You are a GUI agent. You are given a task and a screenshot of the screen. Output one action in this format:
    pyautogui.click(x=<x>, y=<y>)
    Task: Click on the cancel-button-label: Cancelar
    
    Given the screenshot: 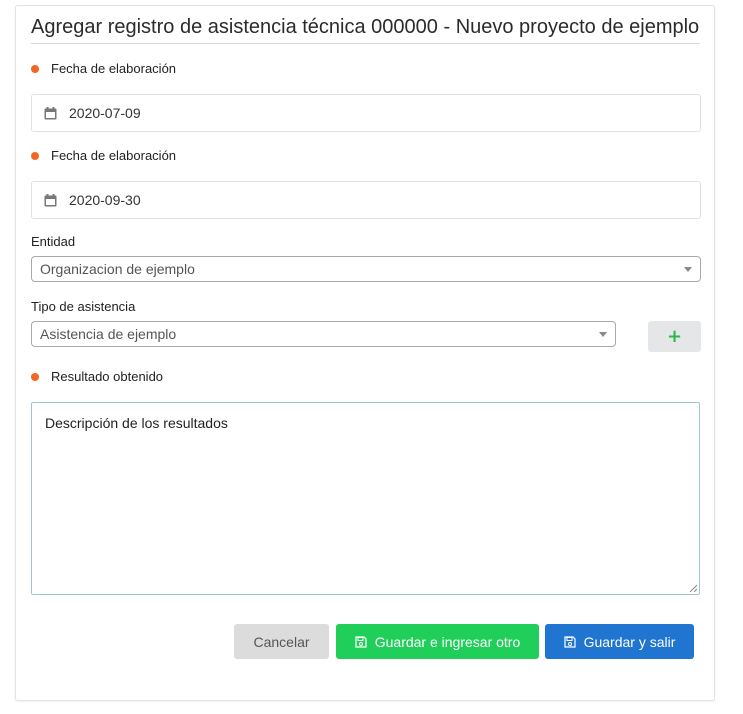 What is the action you would take?
    pyautogui.click(x=281, y=641)
    